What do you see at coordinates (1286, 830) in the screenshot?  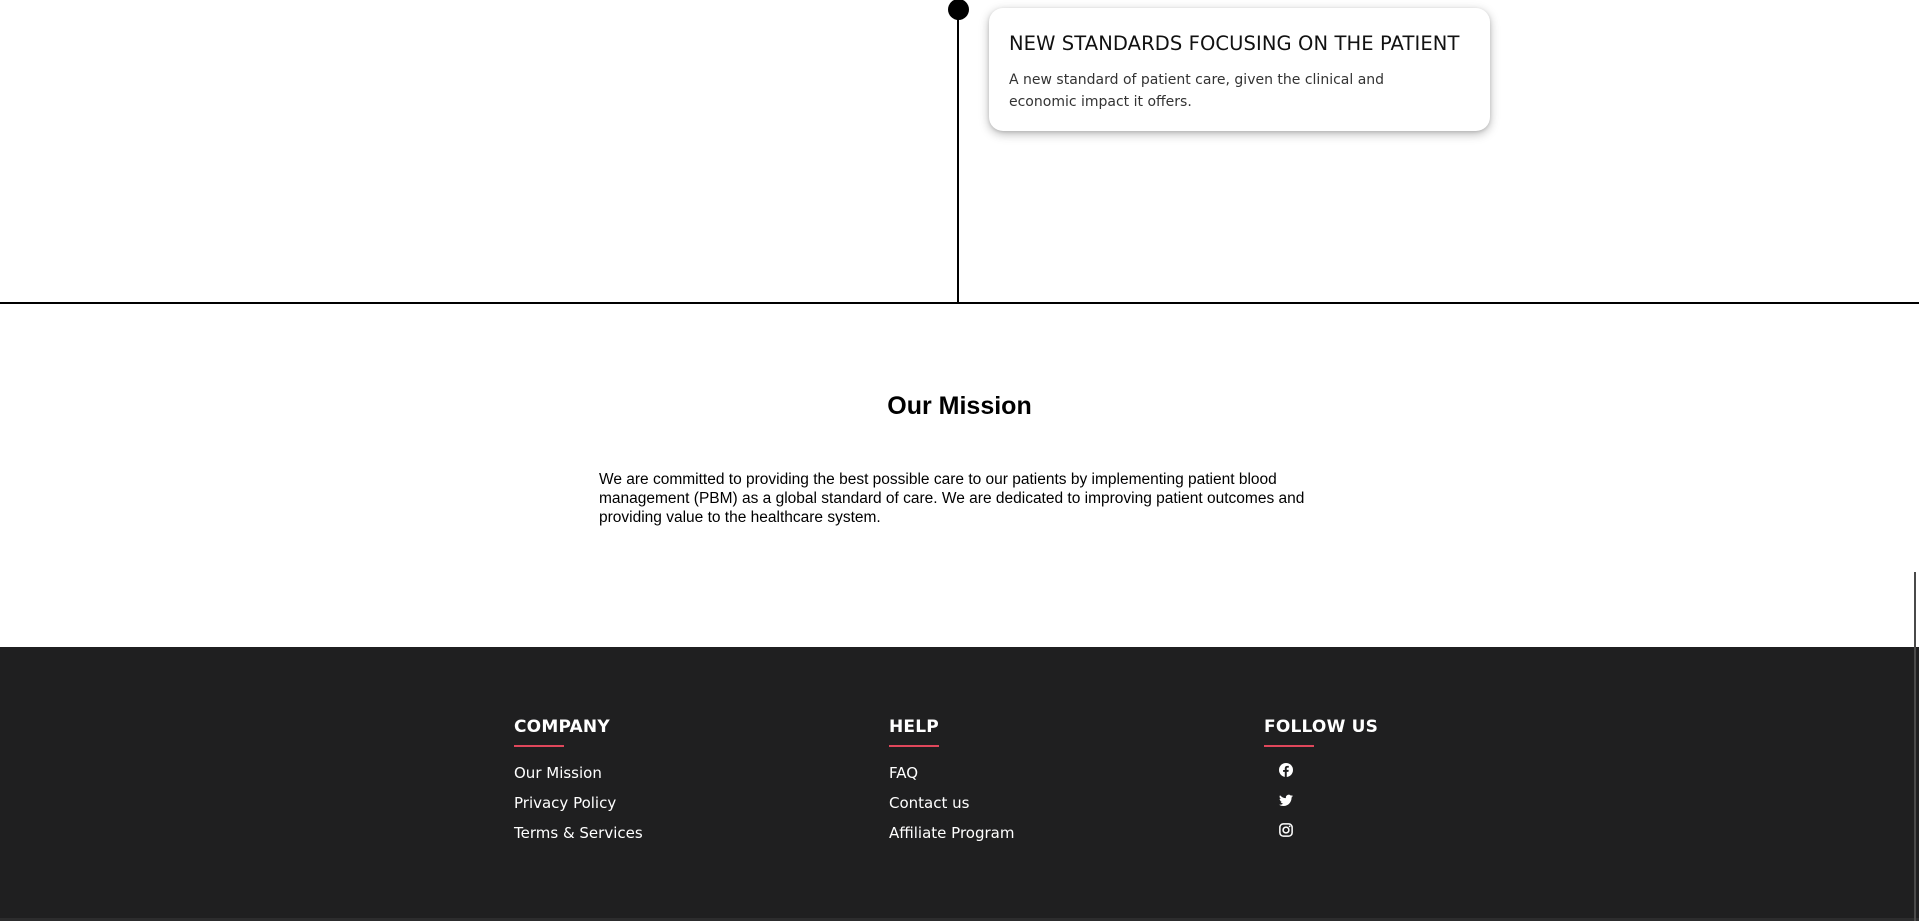 I see `instagram-icon` at bounding box center [1286, 830].